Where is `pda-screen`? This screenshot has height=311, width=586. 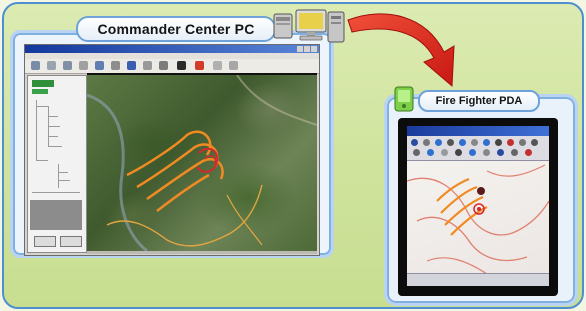
pda-screen is located at coordinates (478, 206).